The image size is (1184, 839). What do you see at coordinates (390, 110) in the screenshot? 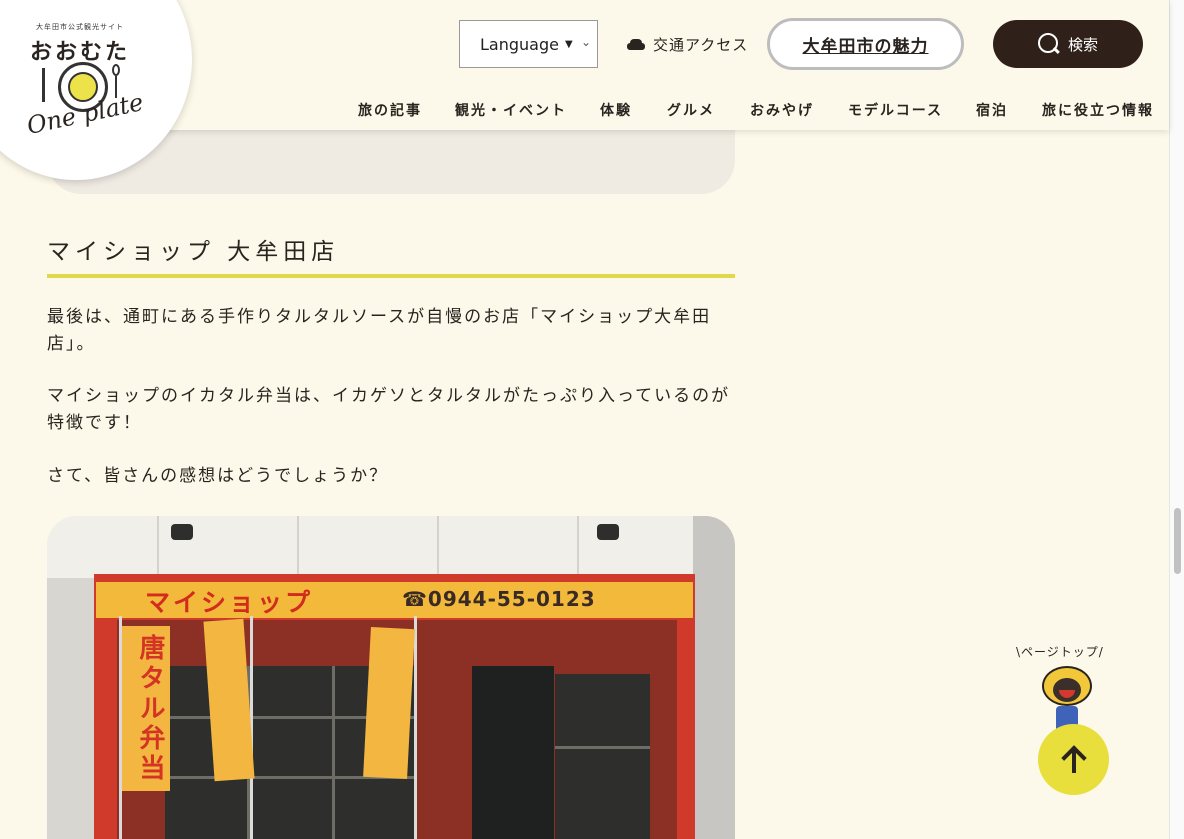
I see `nav-item-articles: 旅の記事` at bounding box center [390, 110].